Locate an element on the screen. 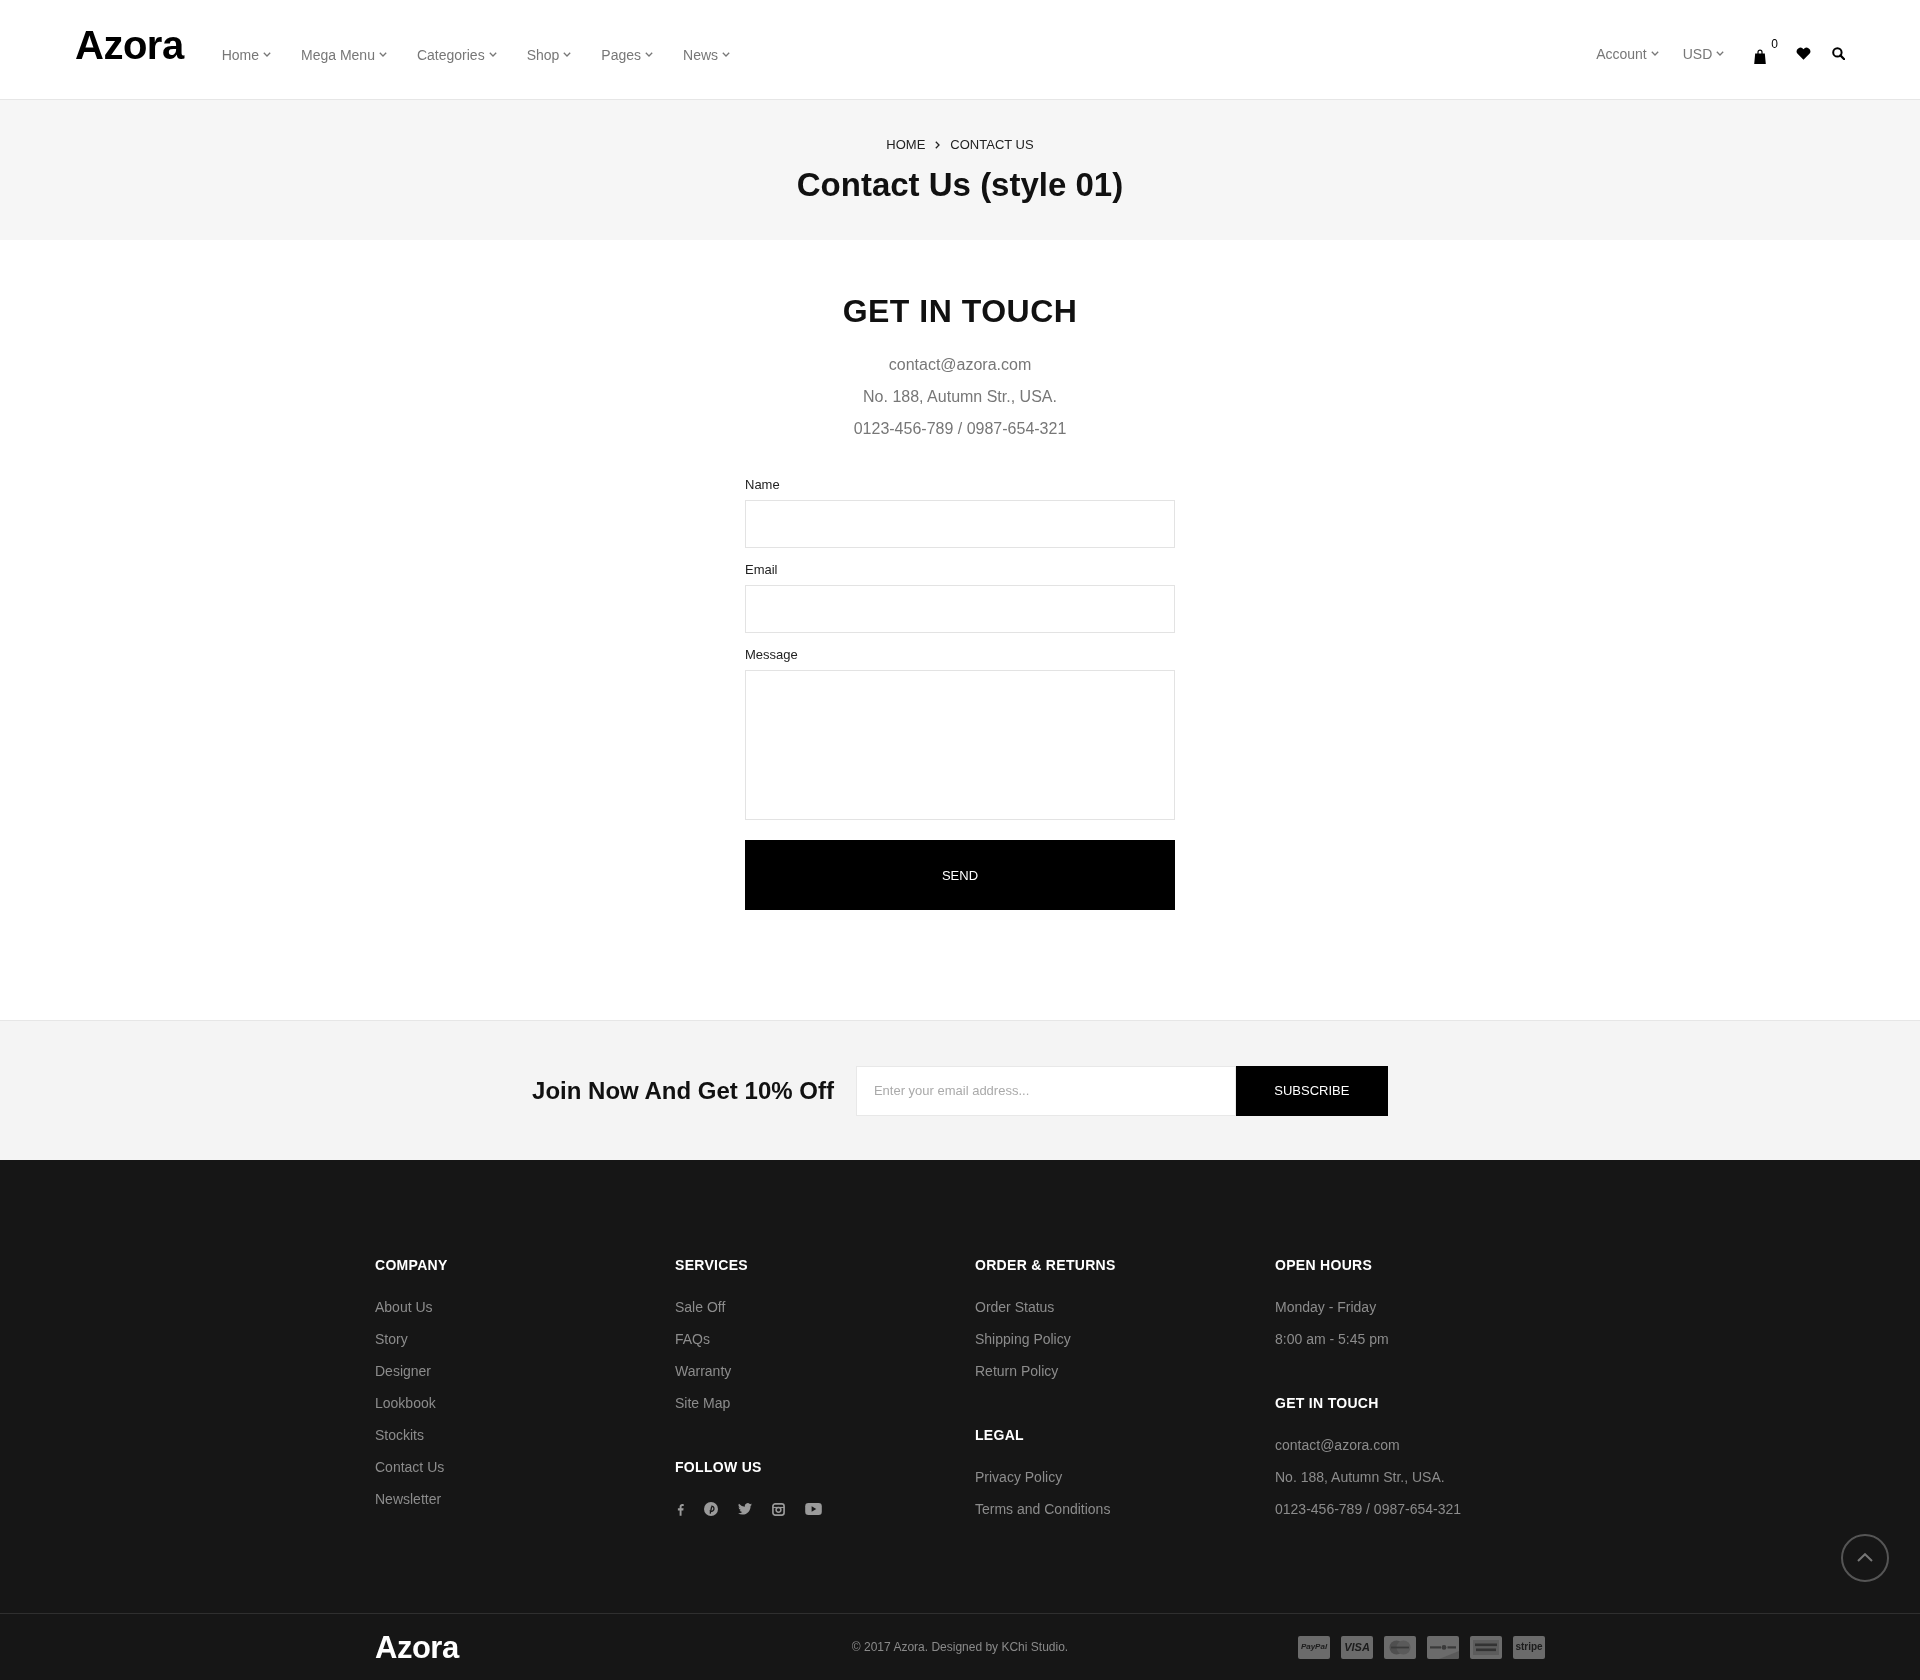 Image resolution: width=1920 pixels, height=1680 pixels. send-button: SEND is located at coordinates (960, 875).